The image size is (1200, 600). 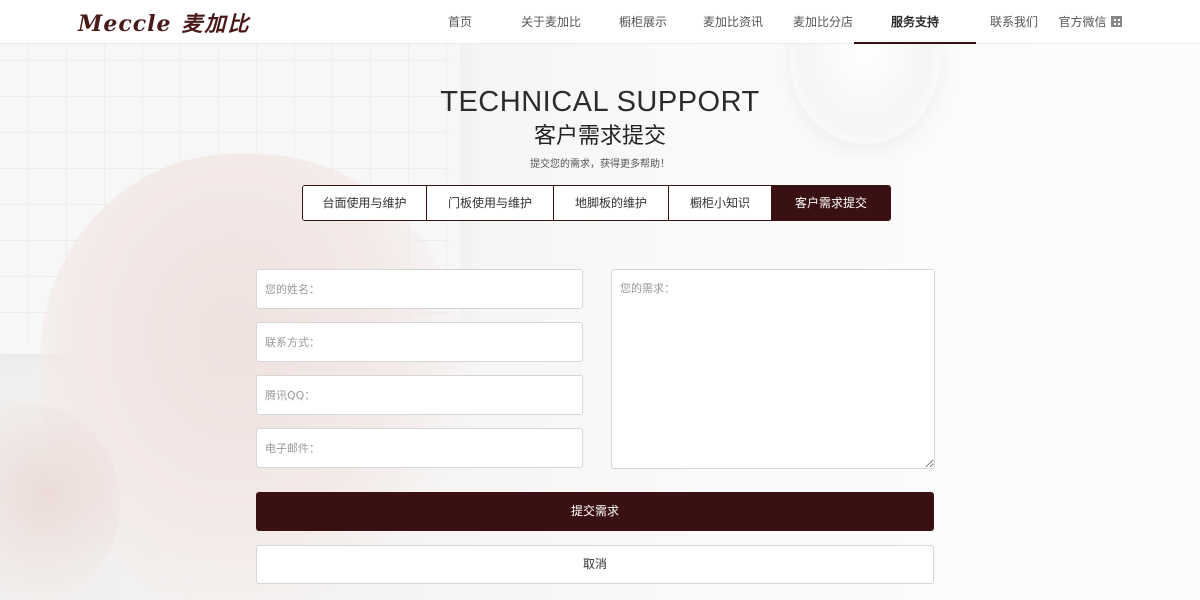 I want to click on page-title-cn: 客户需求提交, so click(x=599, y=136).